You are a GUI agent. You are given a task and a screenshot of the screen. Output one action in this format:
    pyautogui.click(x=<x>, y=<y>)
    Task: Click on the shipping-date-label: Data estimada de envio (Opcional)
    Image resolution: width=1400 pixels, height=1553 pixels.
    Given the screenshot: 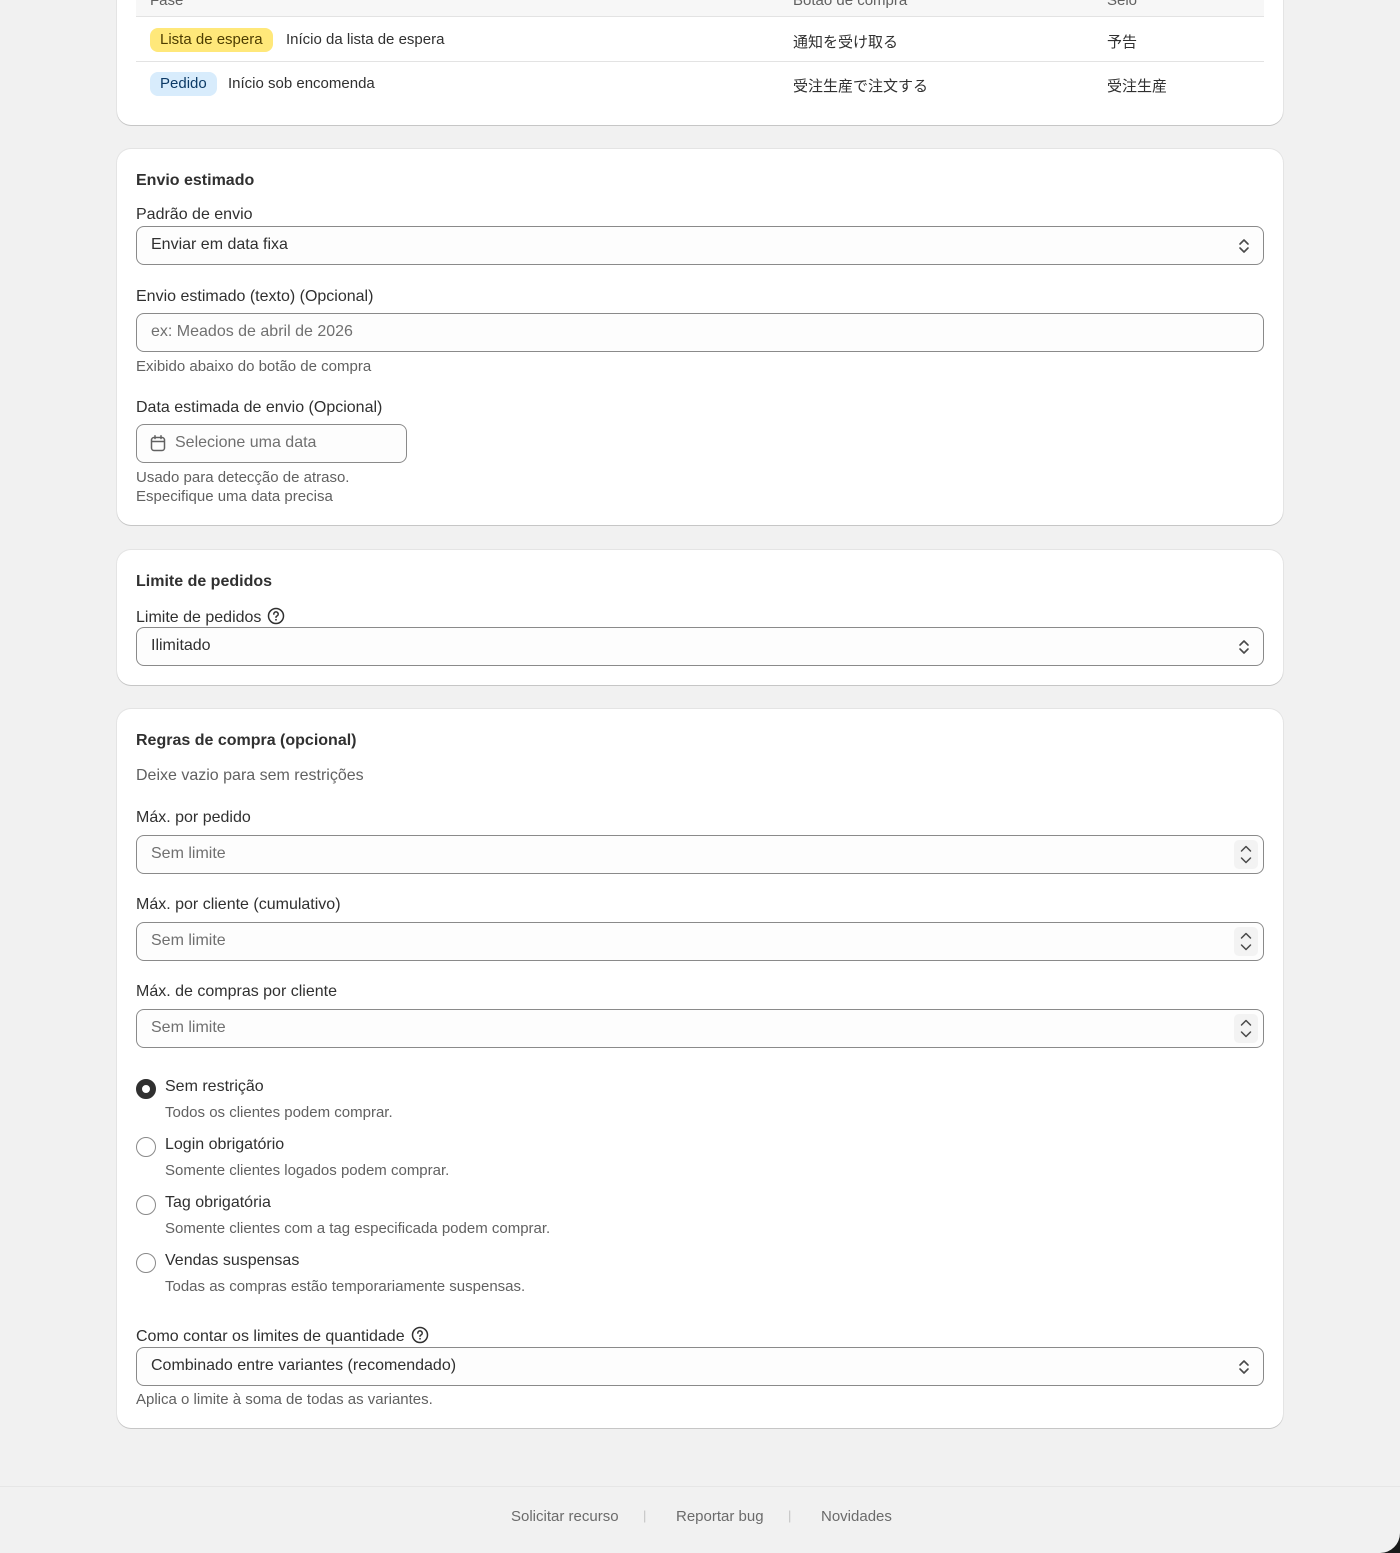 What is the action you would take?
    pyautogui.click(x=259, y=407)
    